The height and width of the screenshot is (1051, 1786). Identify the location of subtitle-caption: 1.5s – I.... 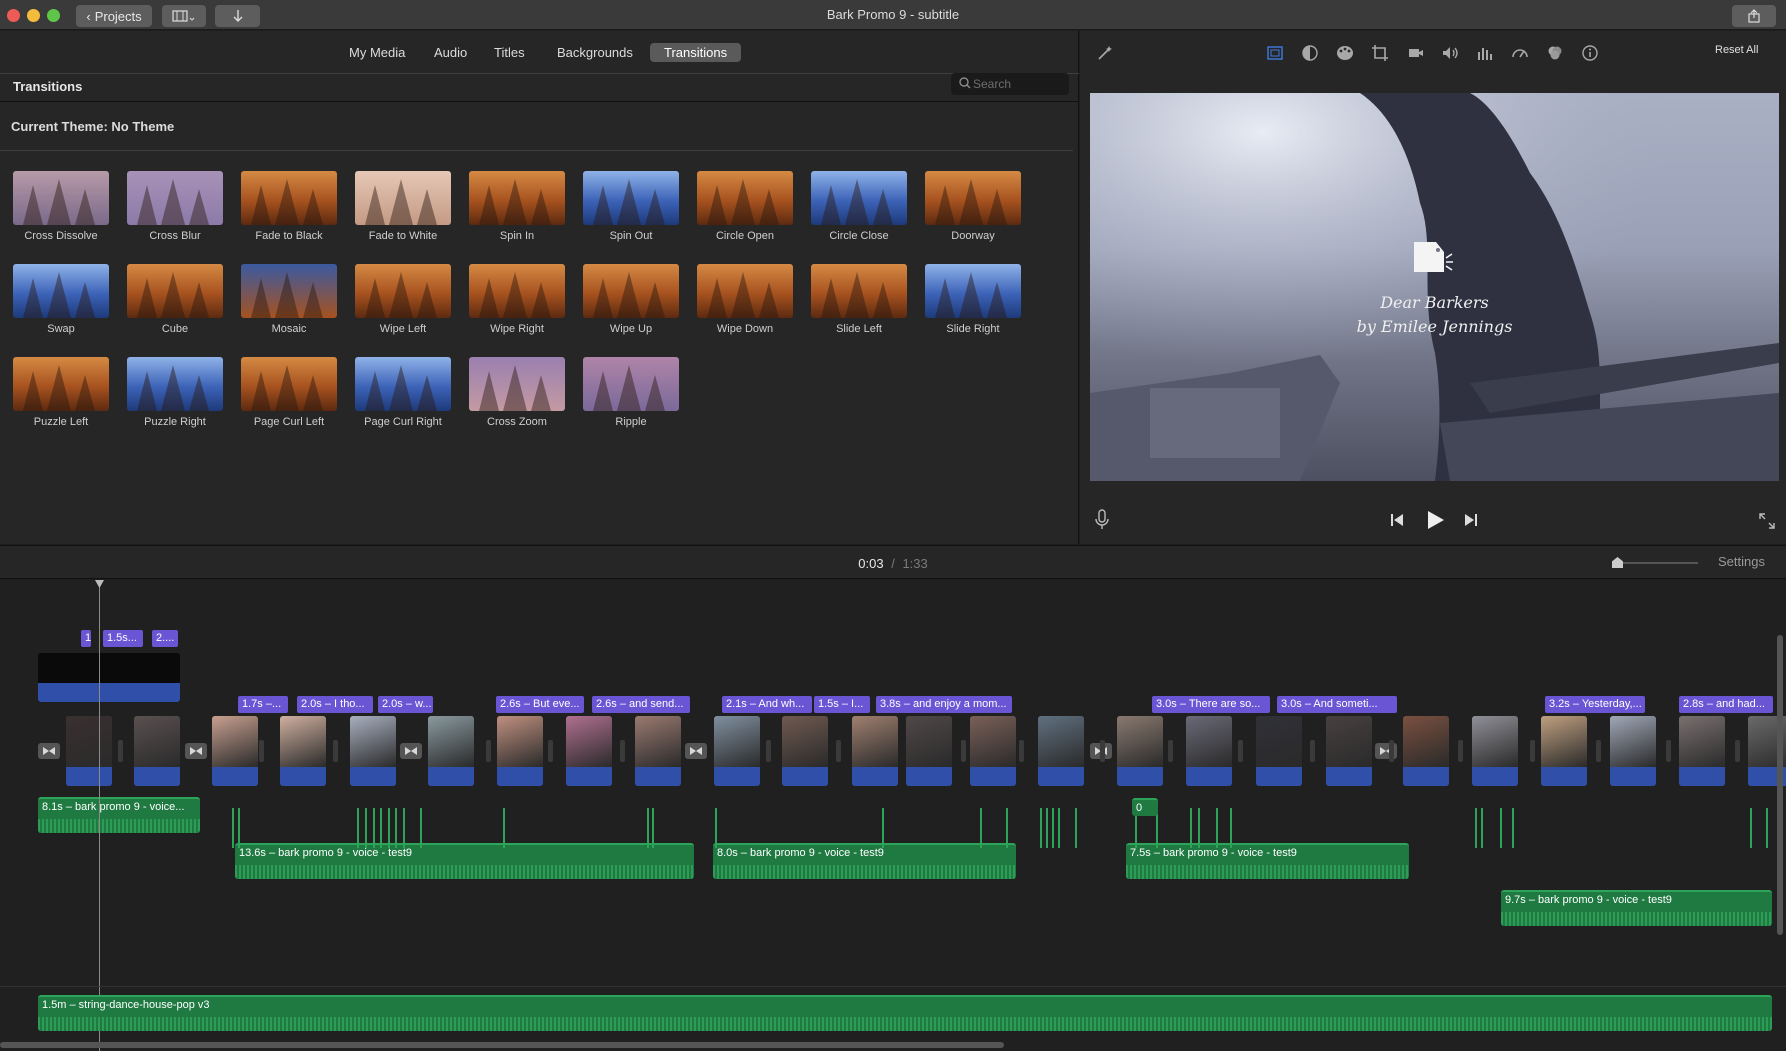
(842, 704).